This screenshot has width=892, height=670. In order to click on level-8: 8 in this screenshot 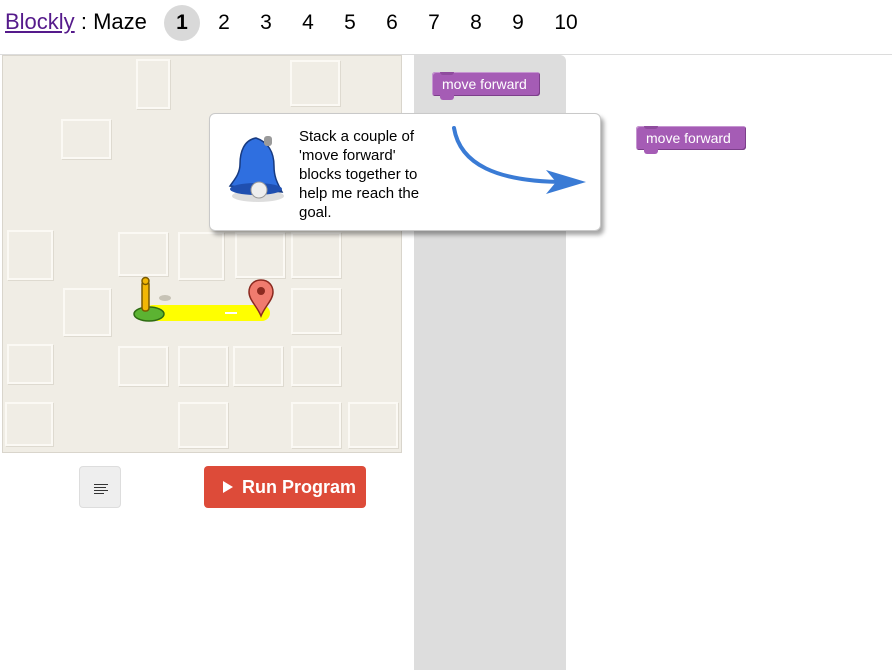, I will do `click(476, 23)`.